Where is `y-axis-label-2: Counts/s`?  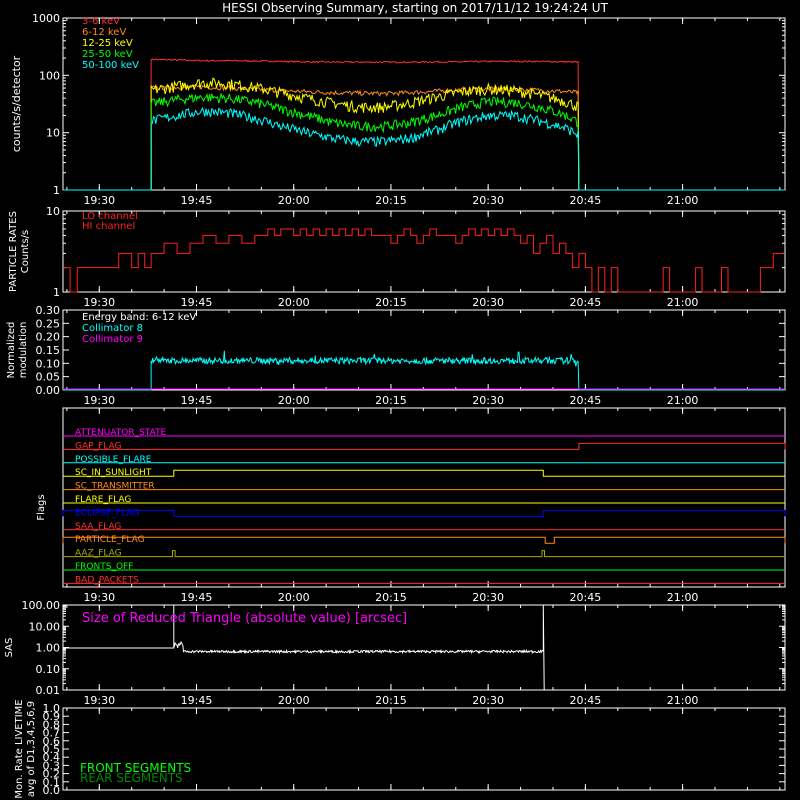
y-axis-label-2: Counts/s is located at coordinates (25, 252).